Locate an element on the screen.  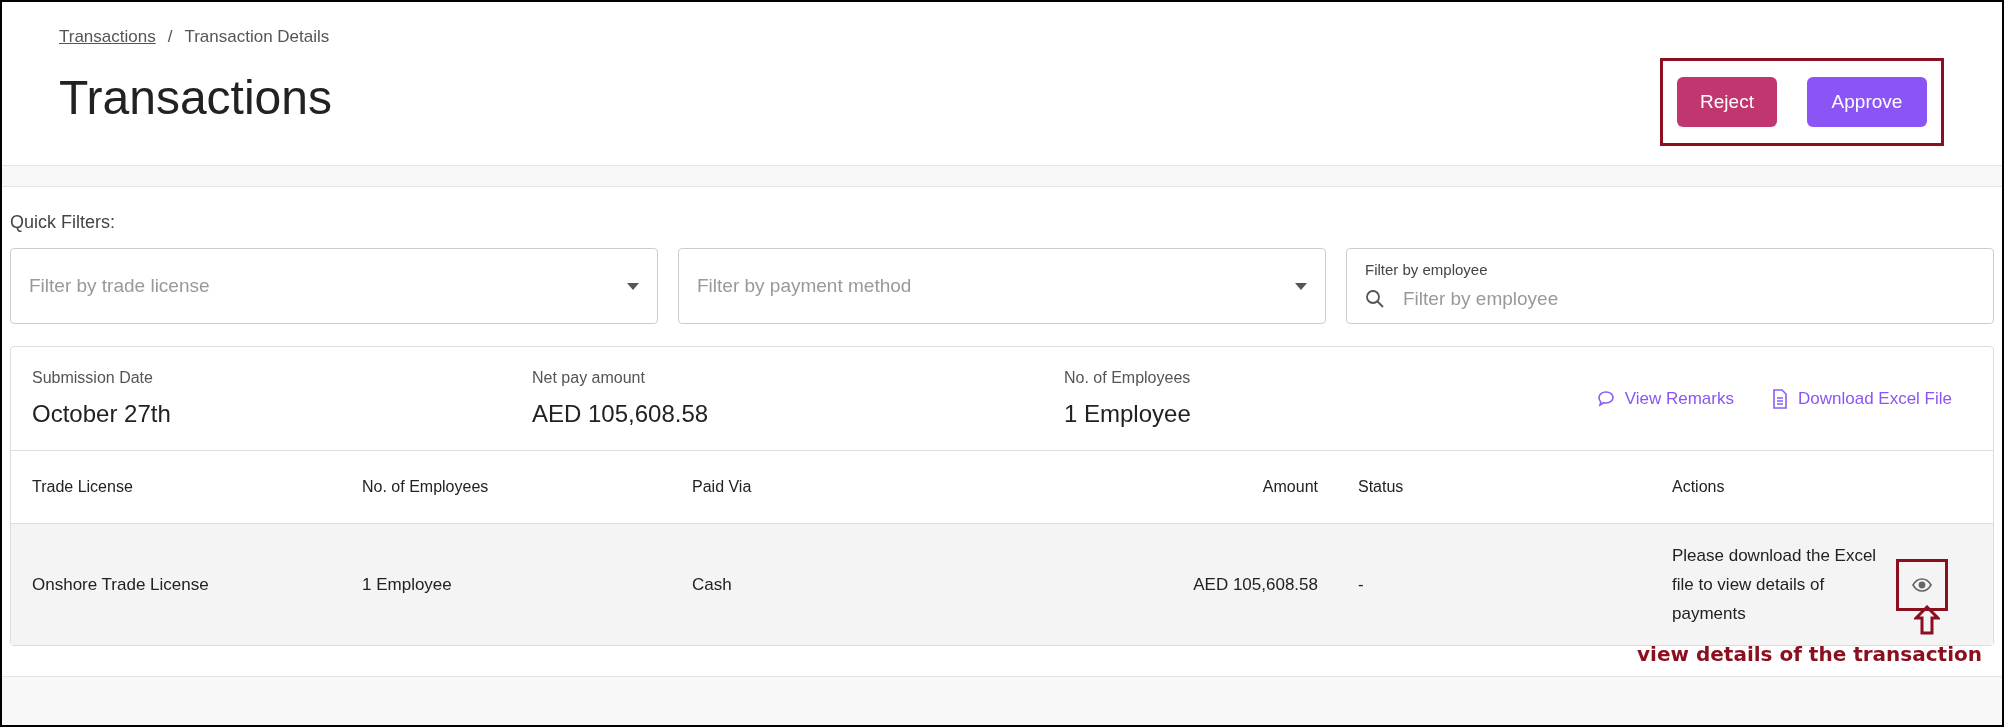
column-header: No. of Employees is located at coordinates (425, 487).